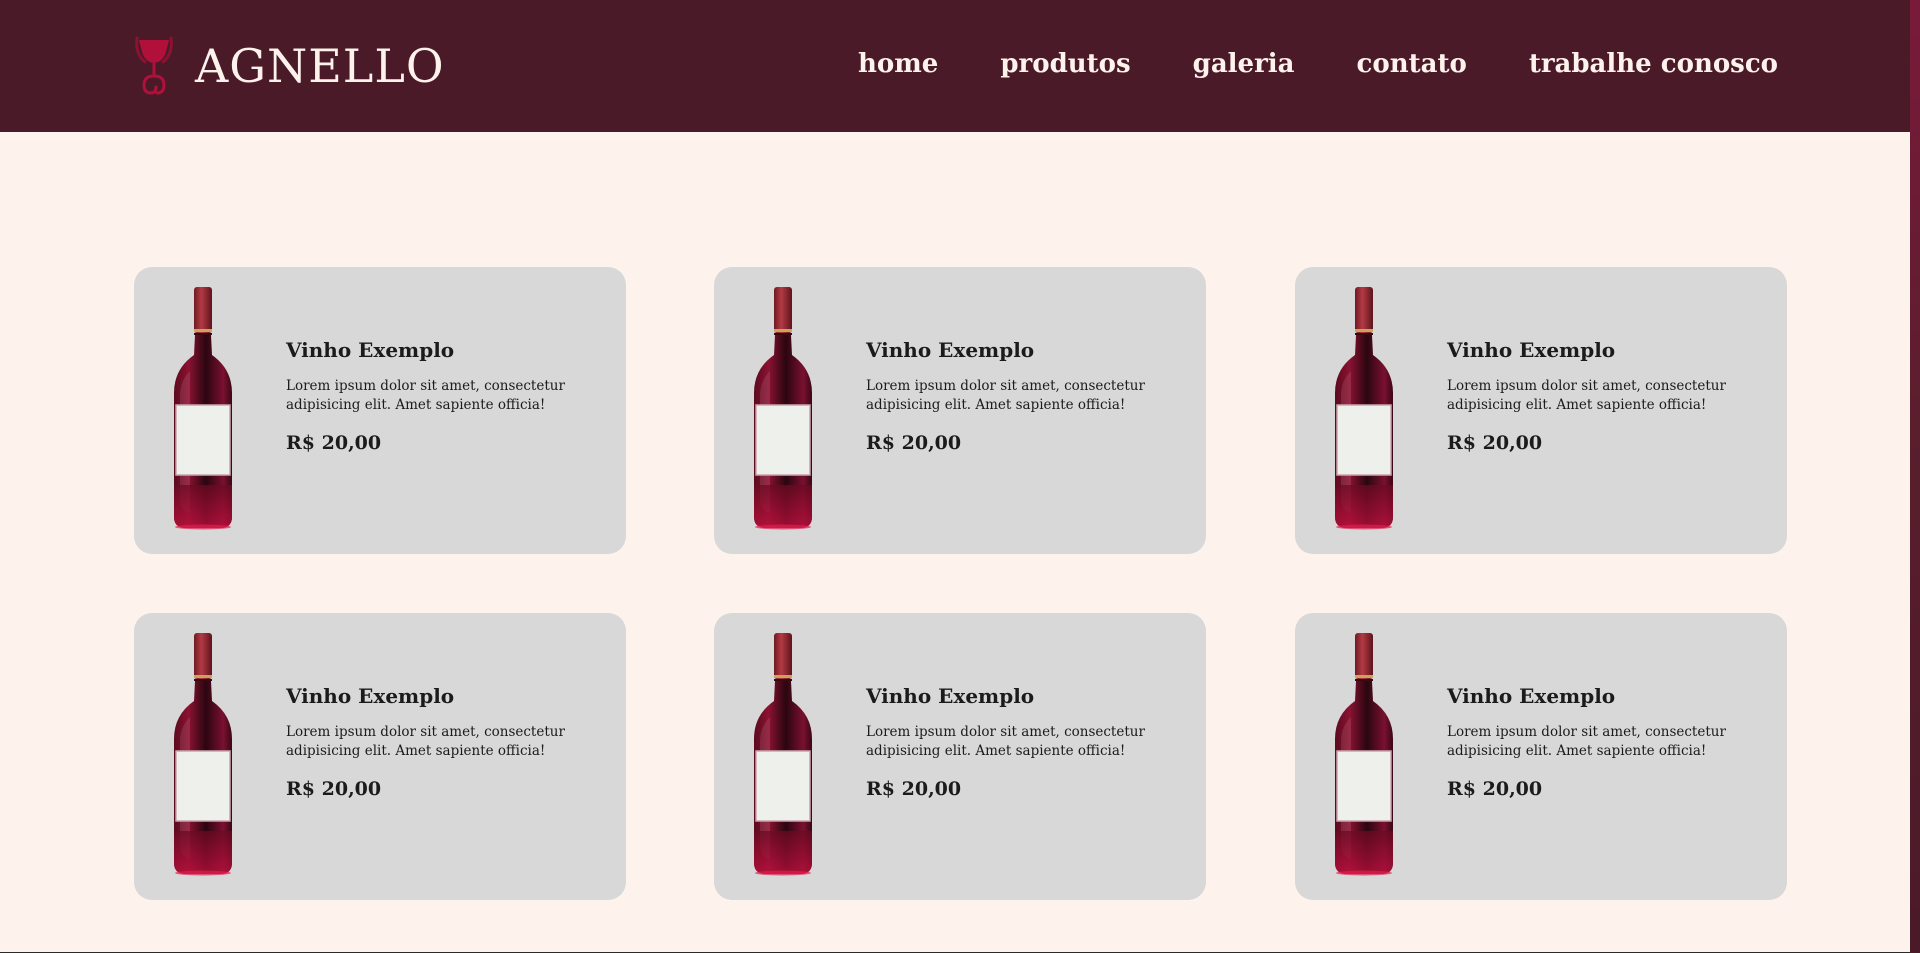  I want to click on brand-logo: AGNELLO, so click(289, 66).